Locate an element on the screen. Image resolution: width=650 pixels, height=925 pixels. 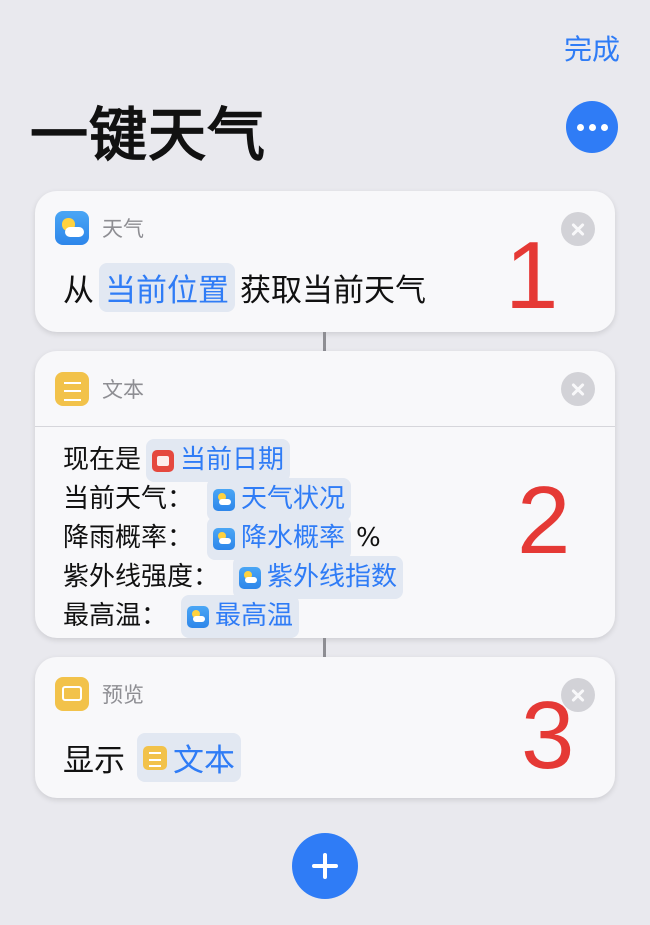
text-icon is located at coordinates (155, 757).